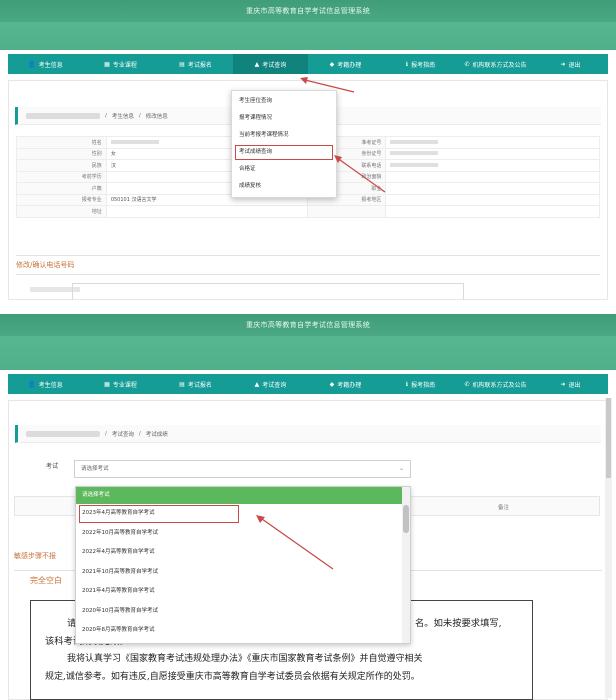 The width and height of the screenshot is (616, 700). I want to click on list-icon: ▤, so click(182, 384).